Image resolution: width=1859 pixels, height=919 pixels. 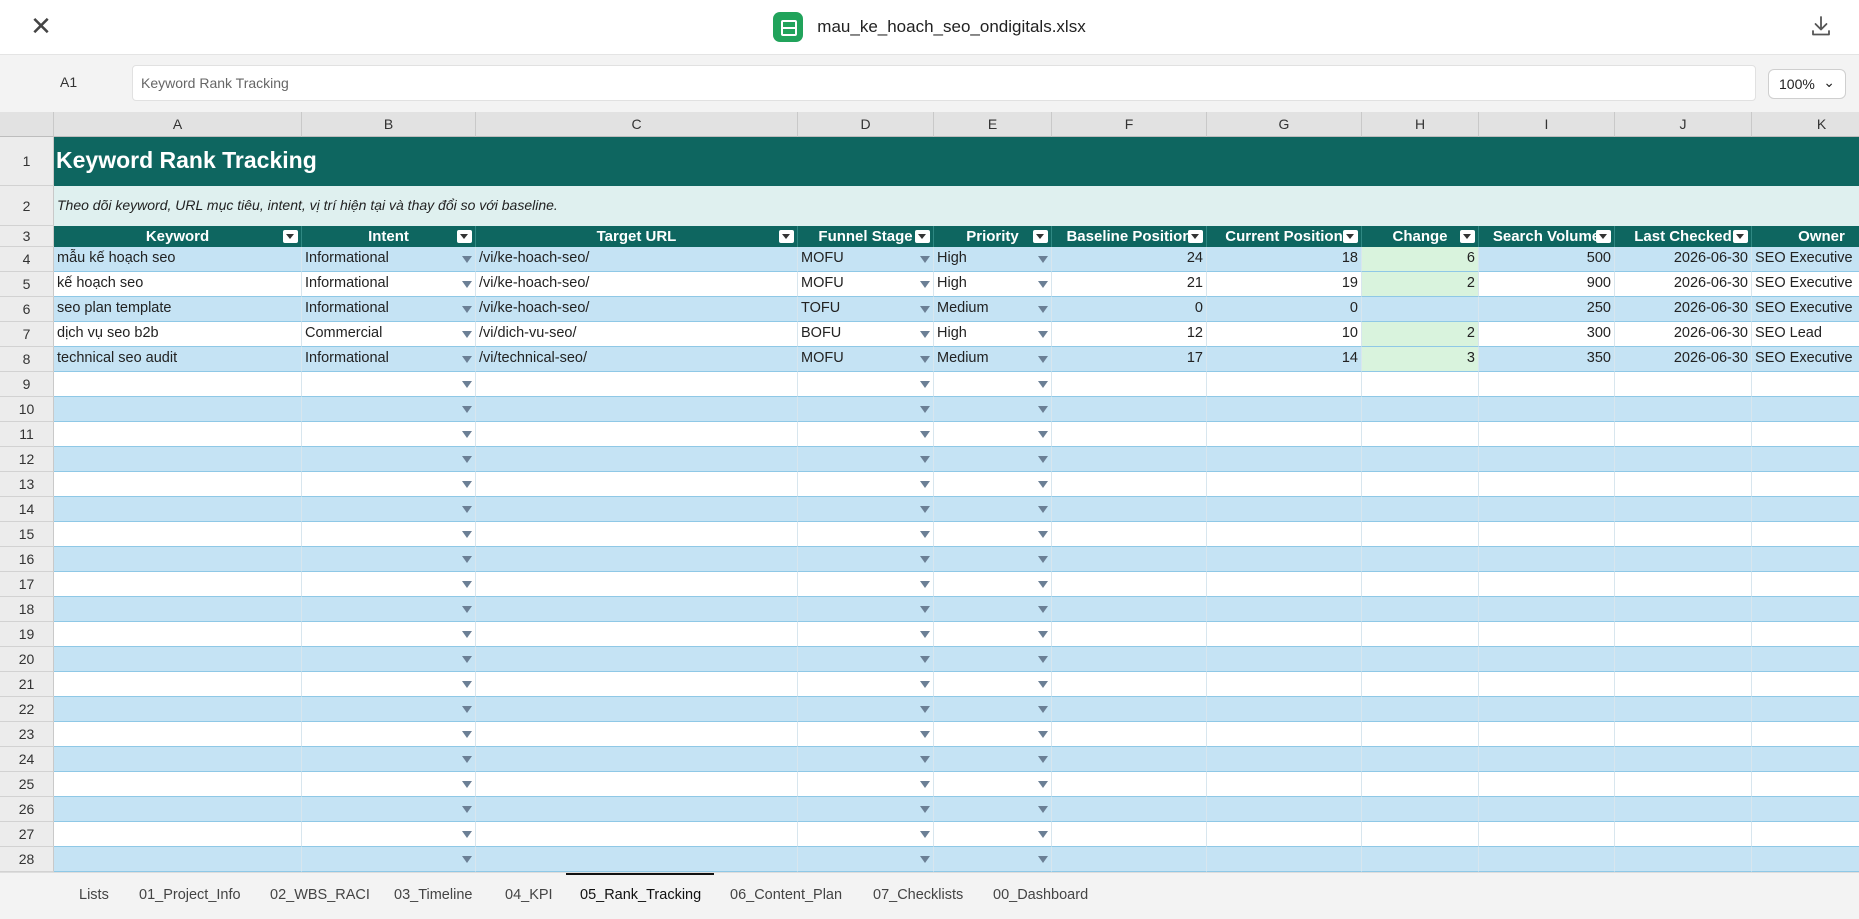 What do you see at coordinates (1821, 26) in the screenshot?
I see `download-icon` at bounding box center [1821, 26].